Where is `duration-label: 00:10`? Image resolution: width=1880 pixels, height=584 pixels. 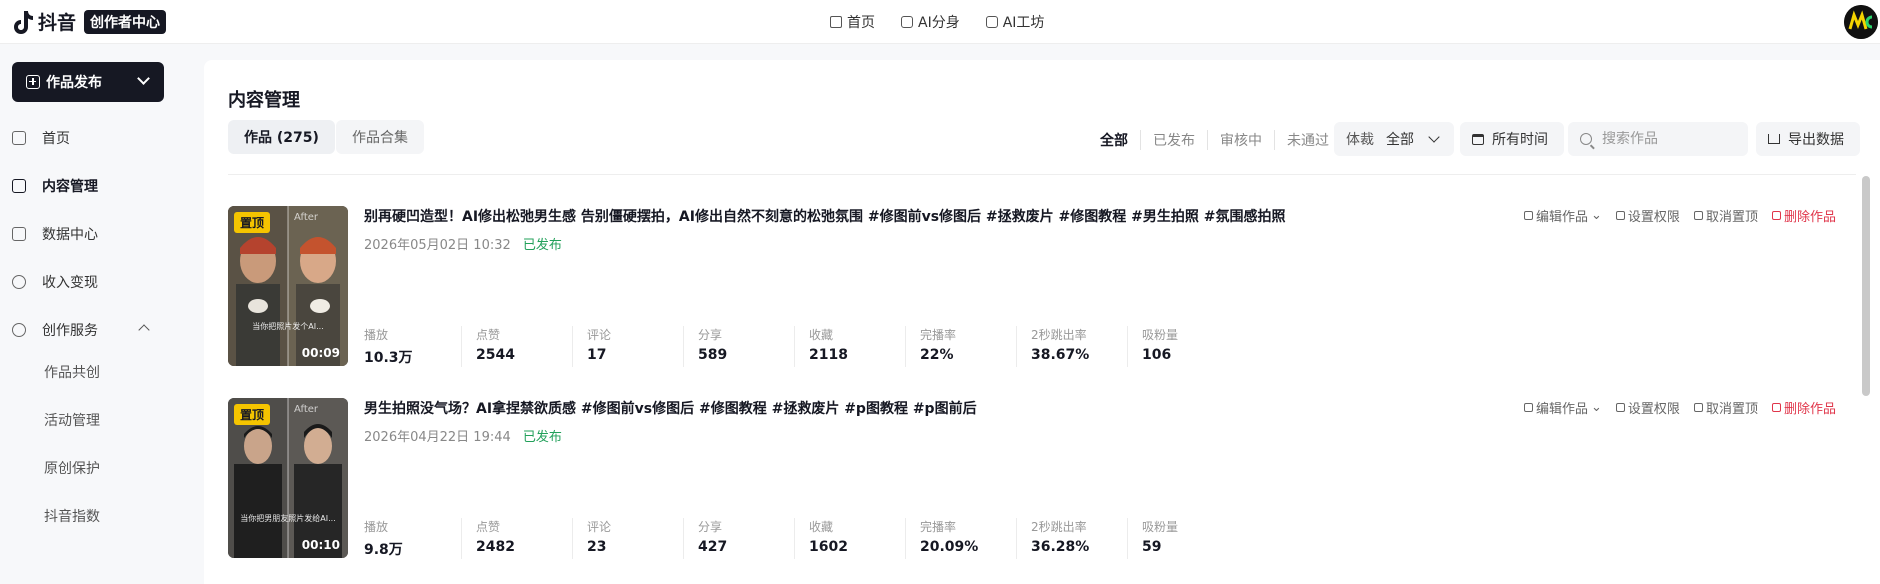 duration-label: 00:10 is located at coordinates (320, 545).